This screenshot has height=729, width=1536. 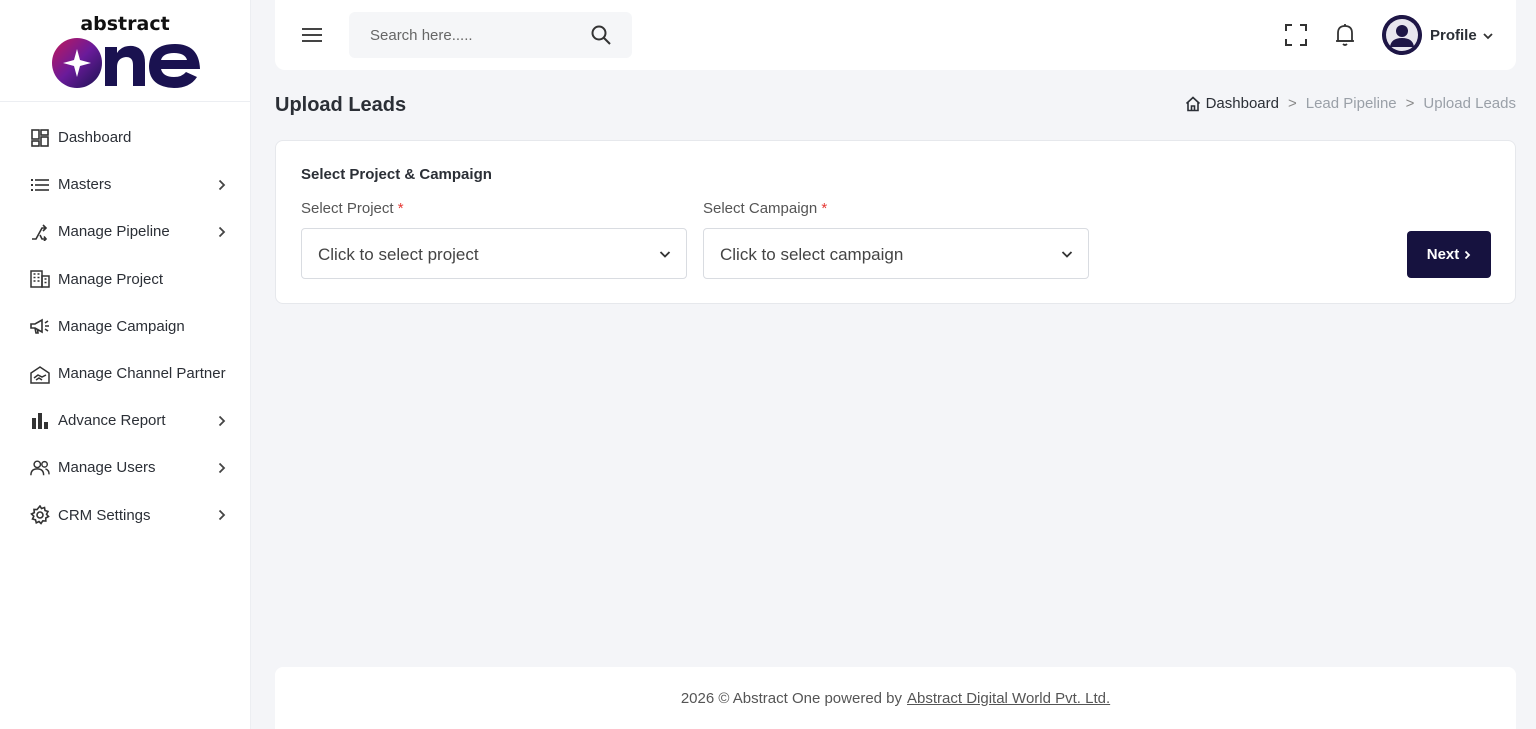 I want to click on sidebar-item-advance-report: Advance Report, so click(x=125, y=420).